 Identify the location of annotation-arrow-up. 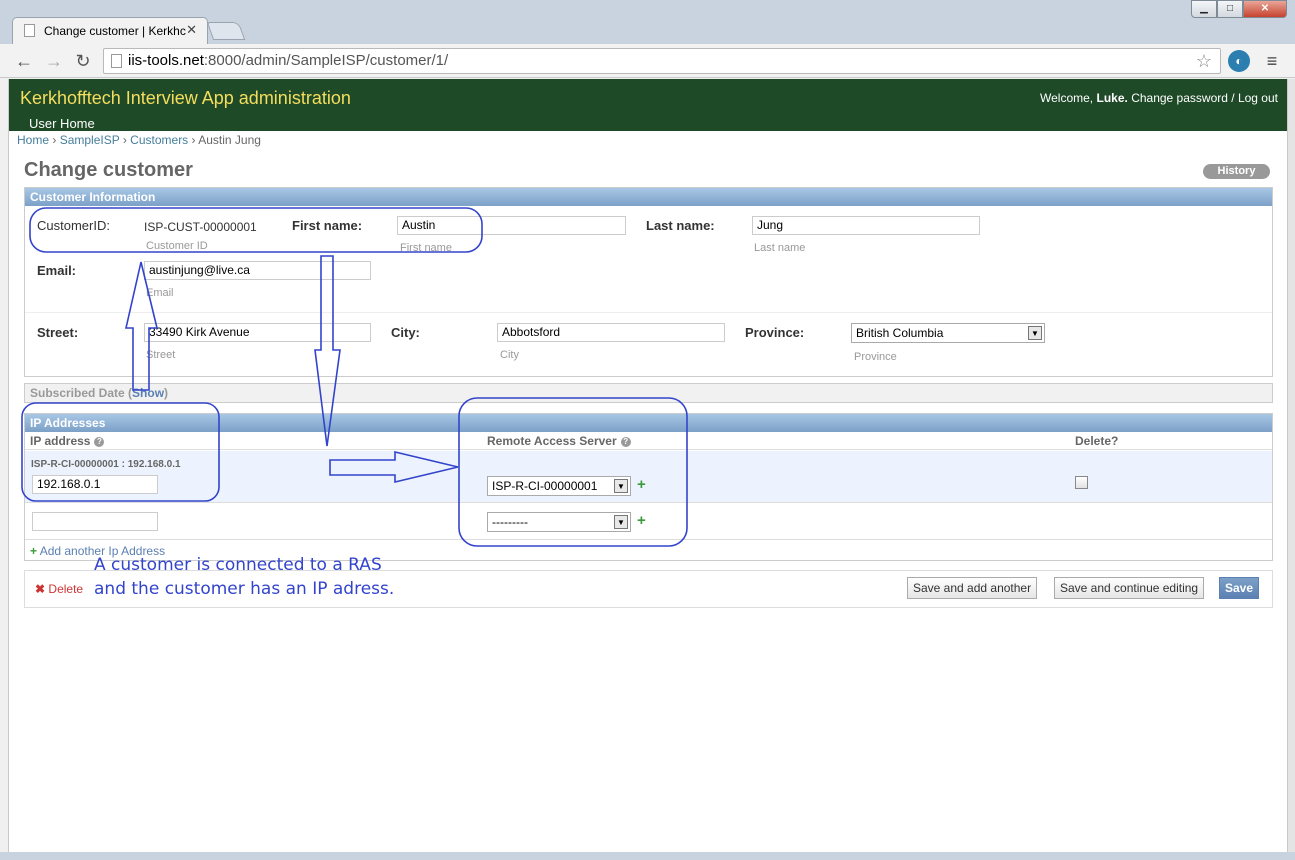
(141, 326).